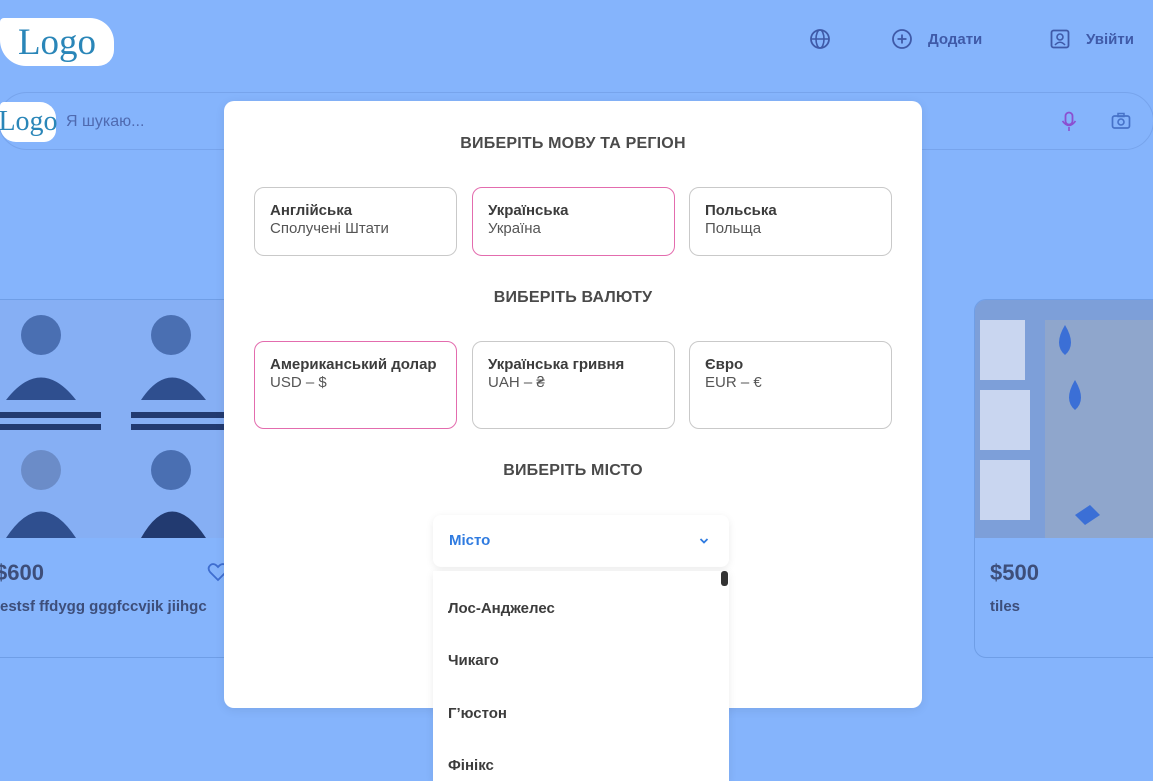  I want to click on option-title: Польська, so click(741, 210).